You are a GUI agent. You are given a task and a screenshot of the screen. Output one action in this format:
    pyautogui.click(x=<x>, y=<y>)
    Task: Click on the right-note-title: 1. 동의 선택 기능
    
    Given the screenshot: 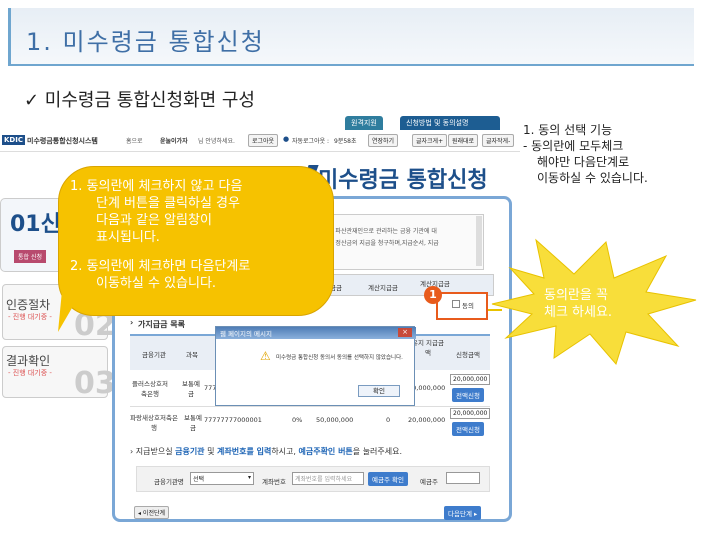 What is the action you would take?
    pyautogui.click(x=568, y=130)
    